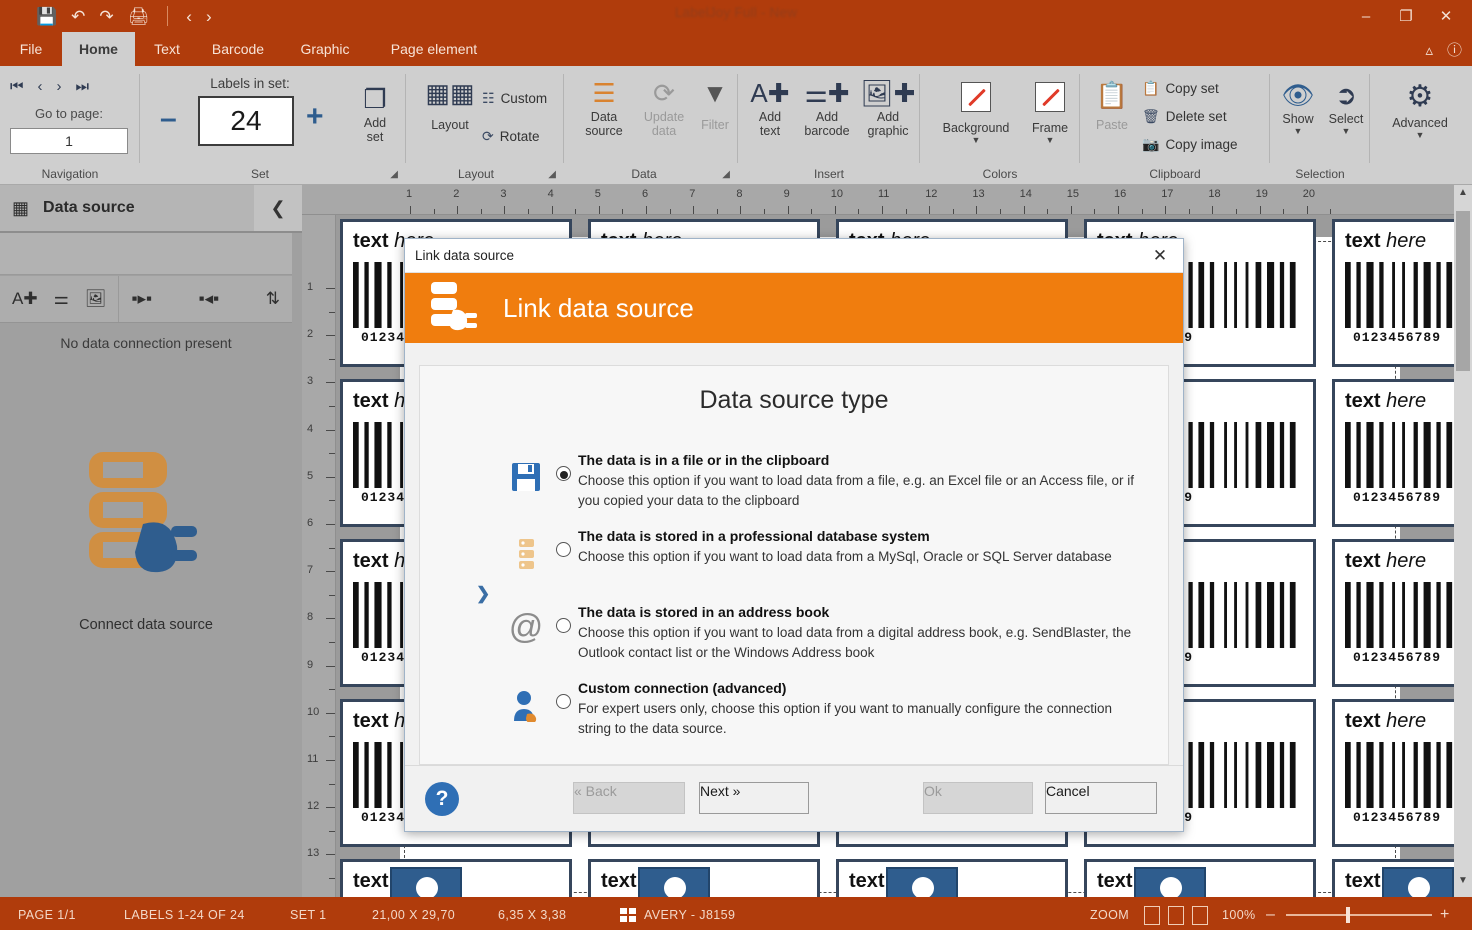  Describe the element at coordinates (98, 49) in the screenshot. I see `tab-home: Home` at that location.